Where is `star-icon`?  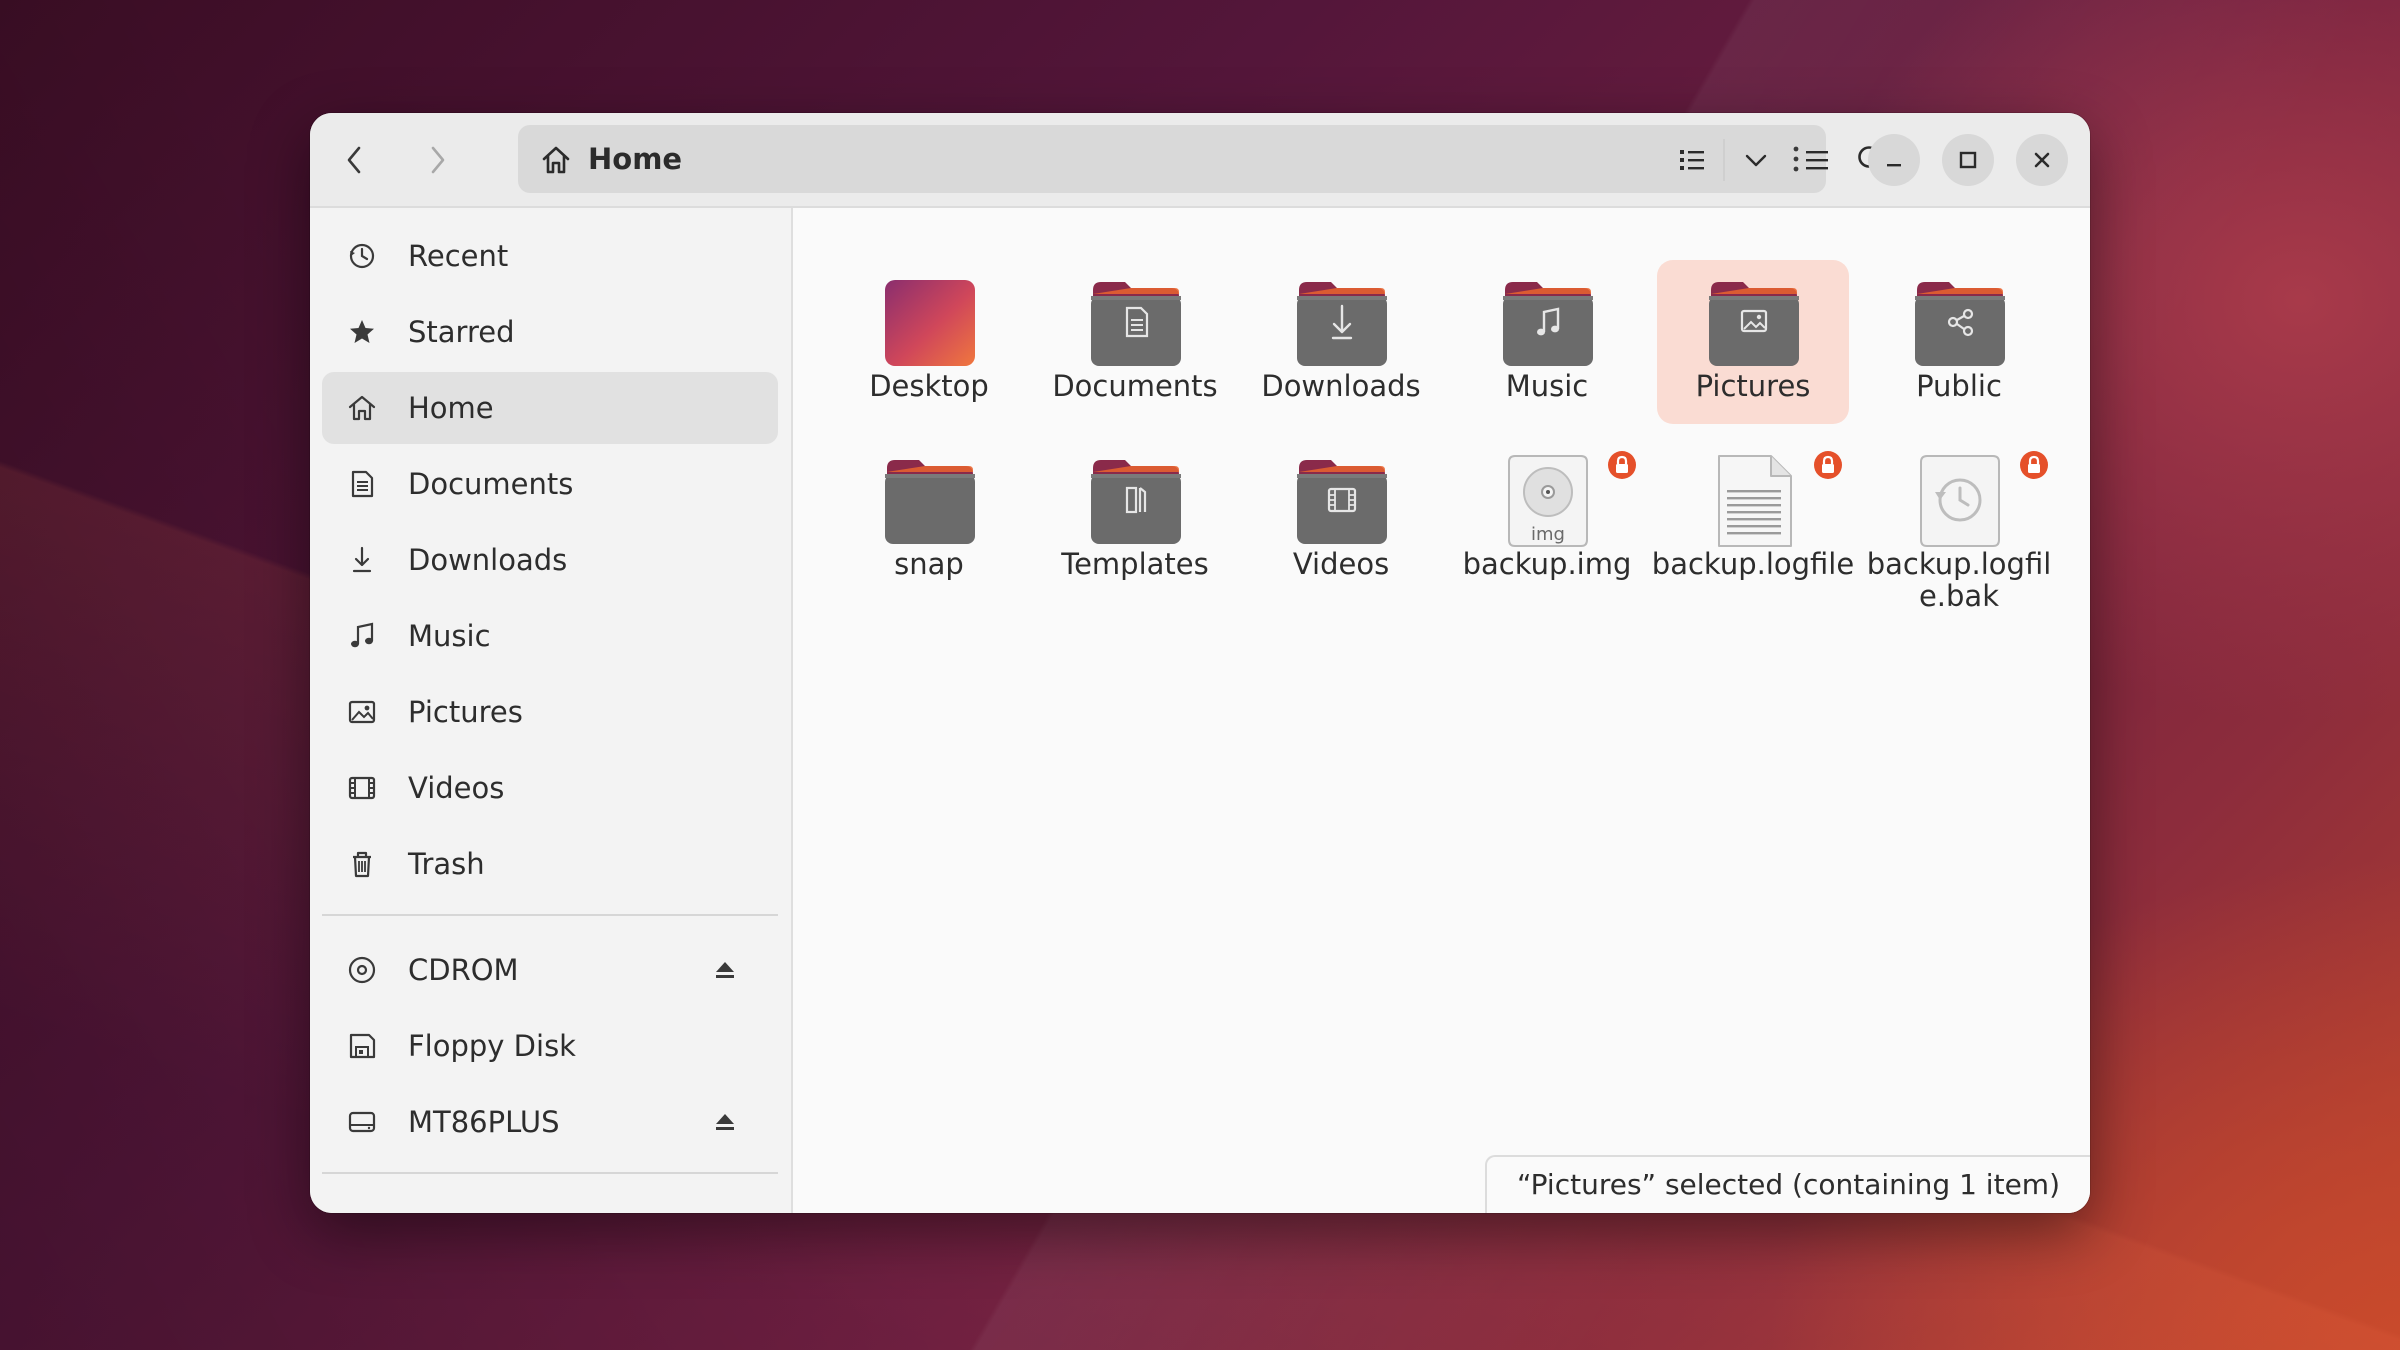 star-icon is located at coordinates (362, 331).